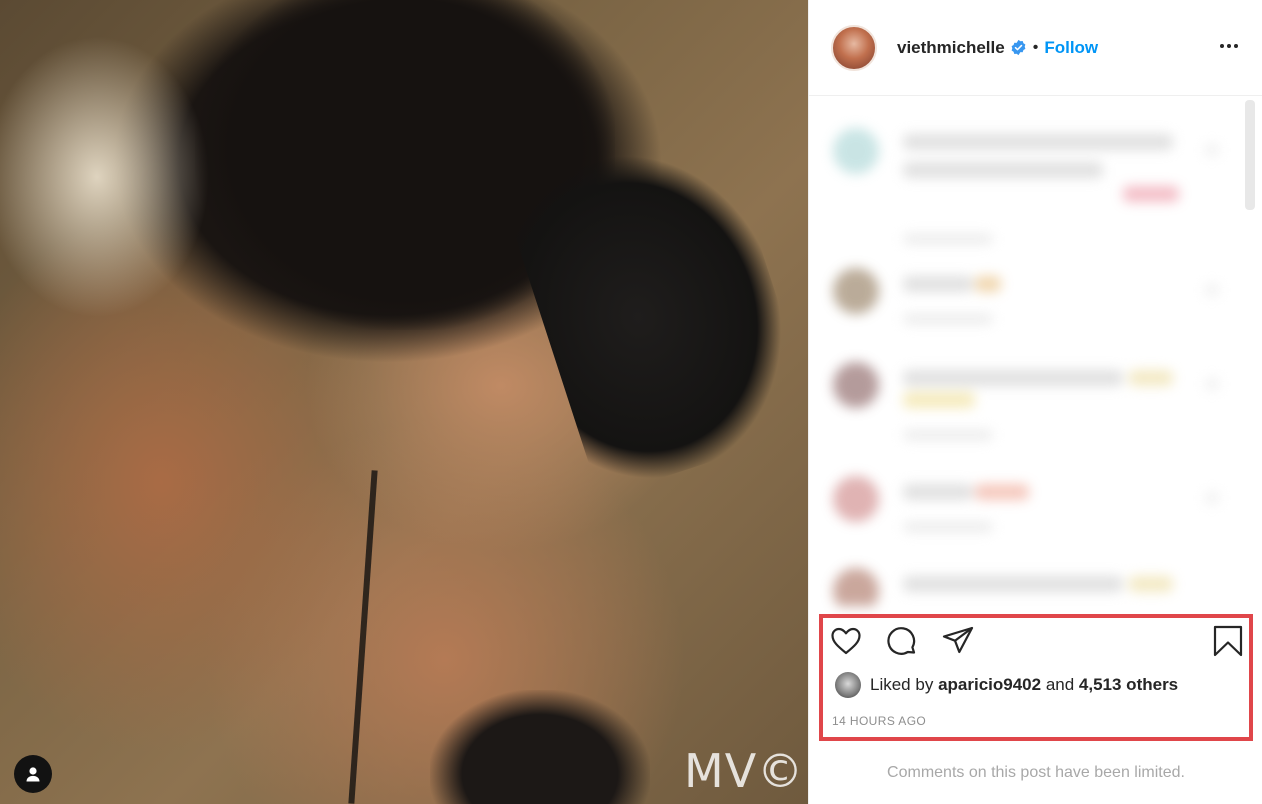  I want to click on comments-scrollbar, so click(1250, 155).